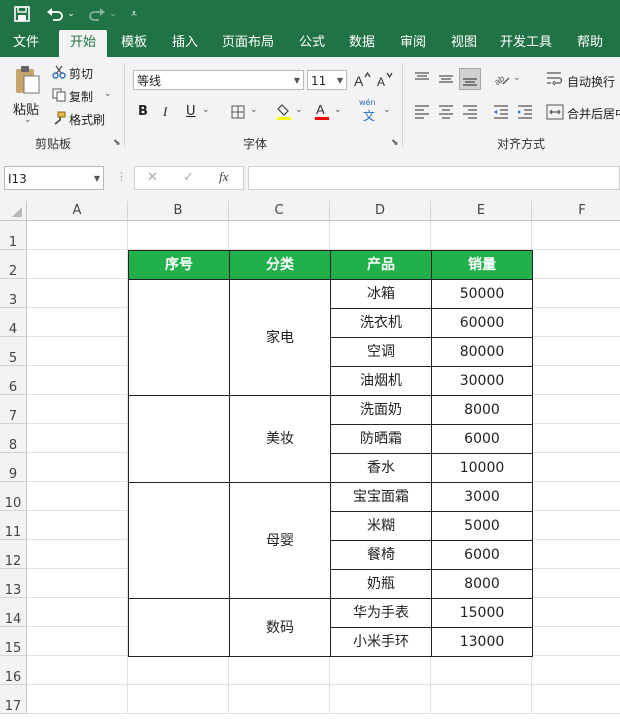 Image resolution: width=620 pixels, height=728 pixels. I want to click on format-painter-label: 格式刷, so click(87, 119).